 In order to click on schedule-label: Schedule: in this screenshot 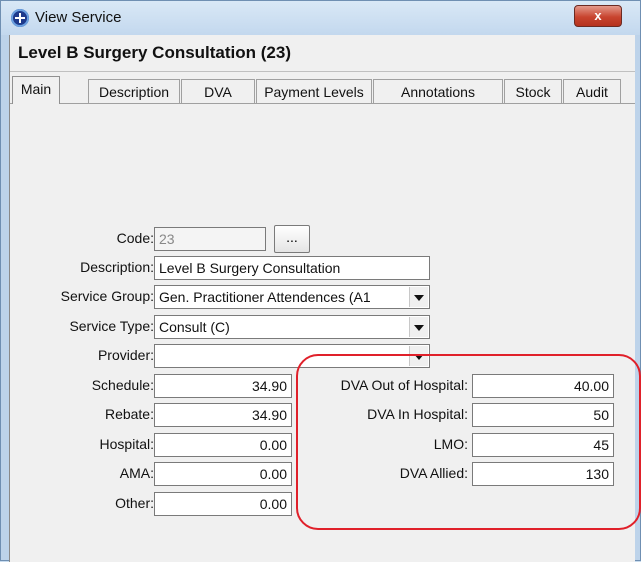, I will do `click(122, 385)`.